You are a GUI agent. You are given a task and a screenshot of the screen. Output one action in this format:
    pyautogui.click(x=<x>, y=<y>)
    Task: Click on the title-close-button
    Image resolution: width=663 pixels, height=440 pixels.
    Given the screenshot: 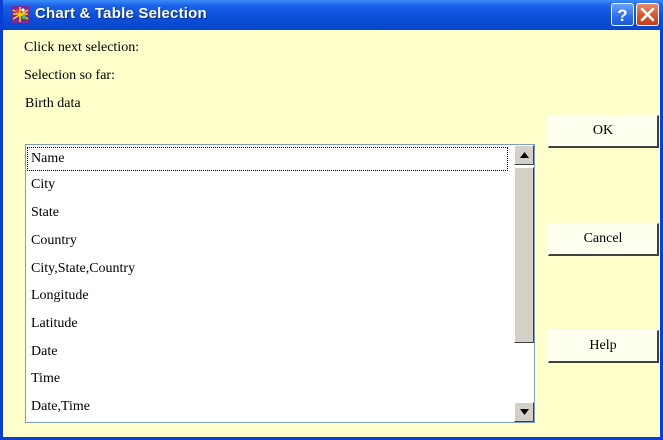 What is the action you would take?
    pyautogui.click(x=647, y=14)
    